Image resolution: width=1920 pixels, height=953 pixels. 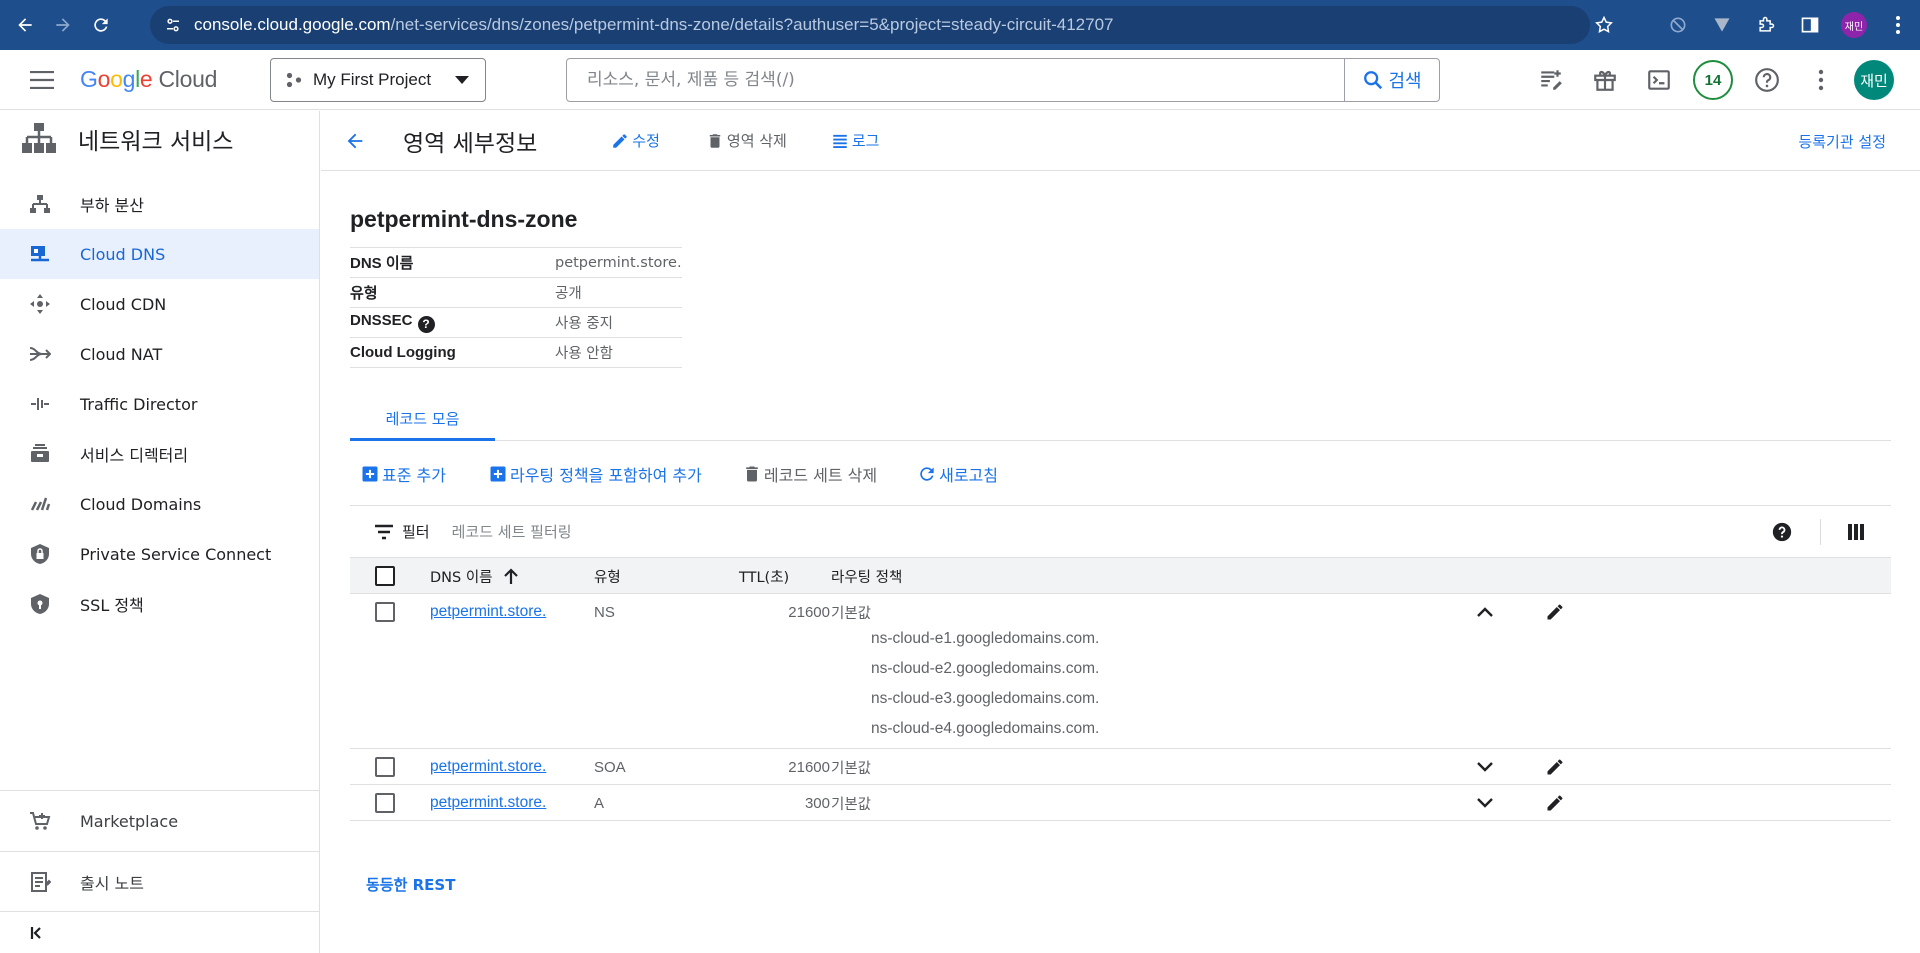 What do you see at coordinates (25, 25) in the screenshot?
I see `browser-back-icon` at bounding box center [25, 25].